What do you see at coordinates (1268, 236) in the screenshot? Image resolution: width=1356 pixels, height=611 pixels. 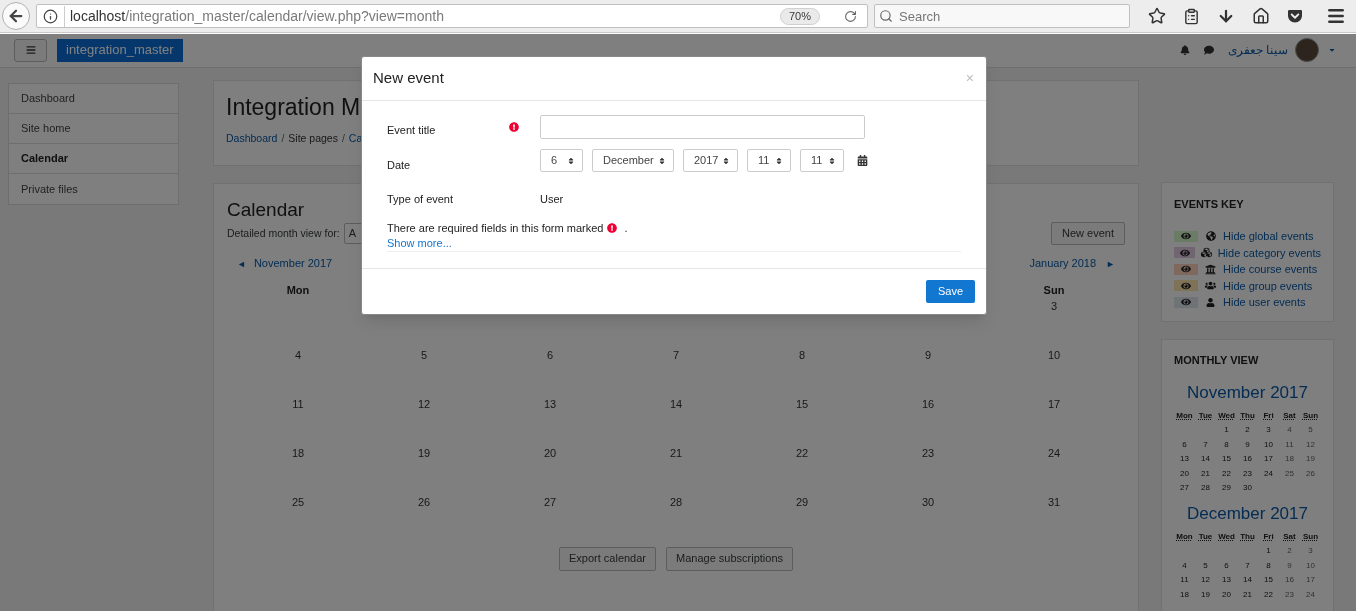 I see `hide-events-link: Hide global events` at bounding box center [1268, 236].